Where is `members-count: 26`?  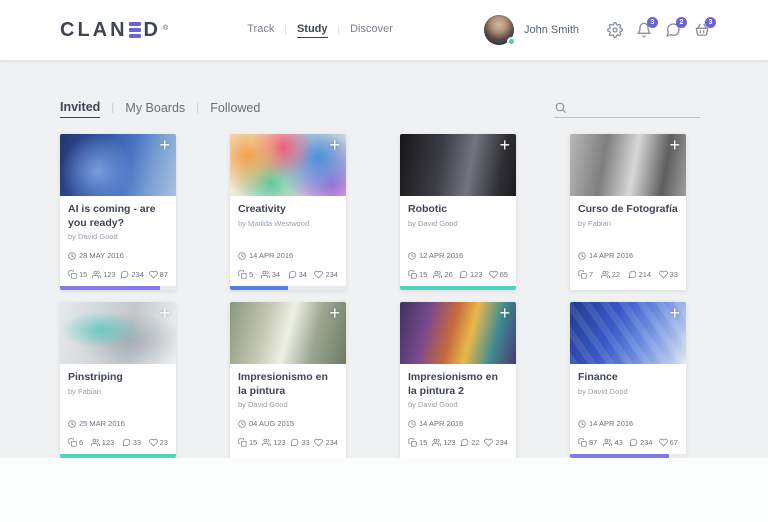
members-count: 26 is located at coordinates (448, 274).